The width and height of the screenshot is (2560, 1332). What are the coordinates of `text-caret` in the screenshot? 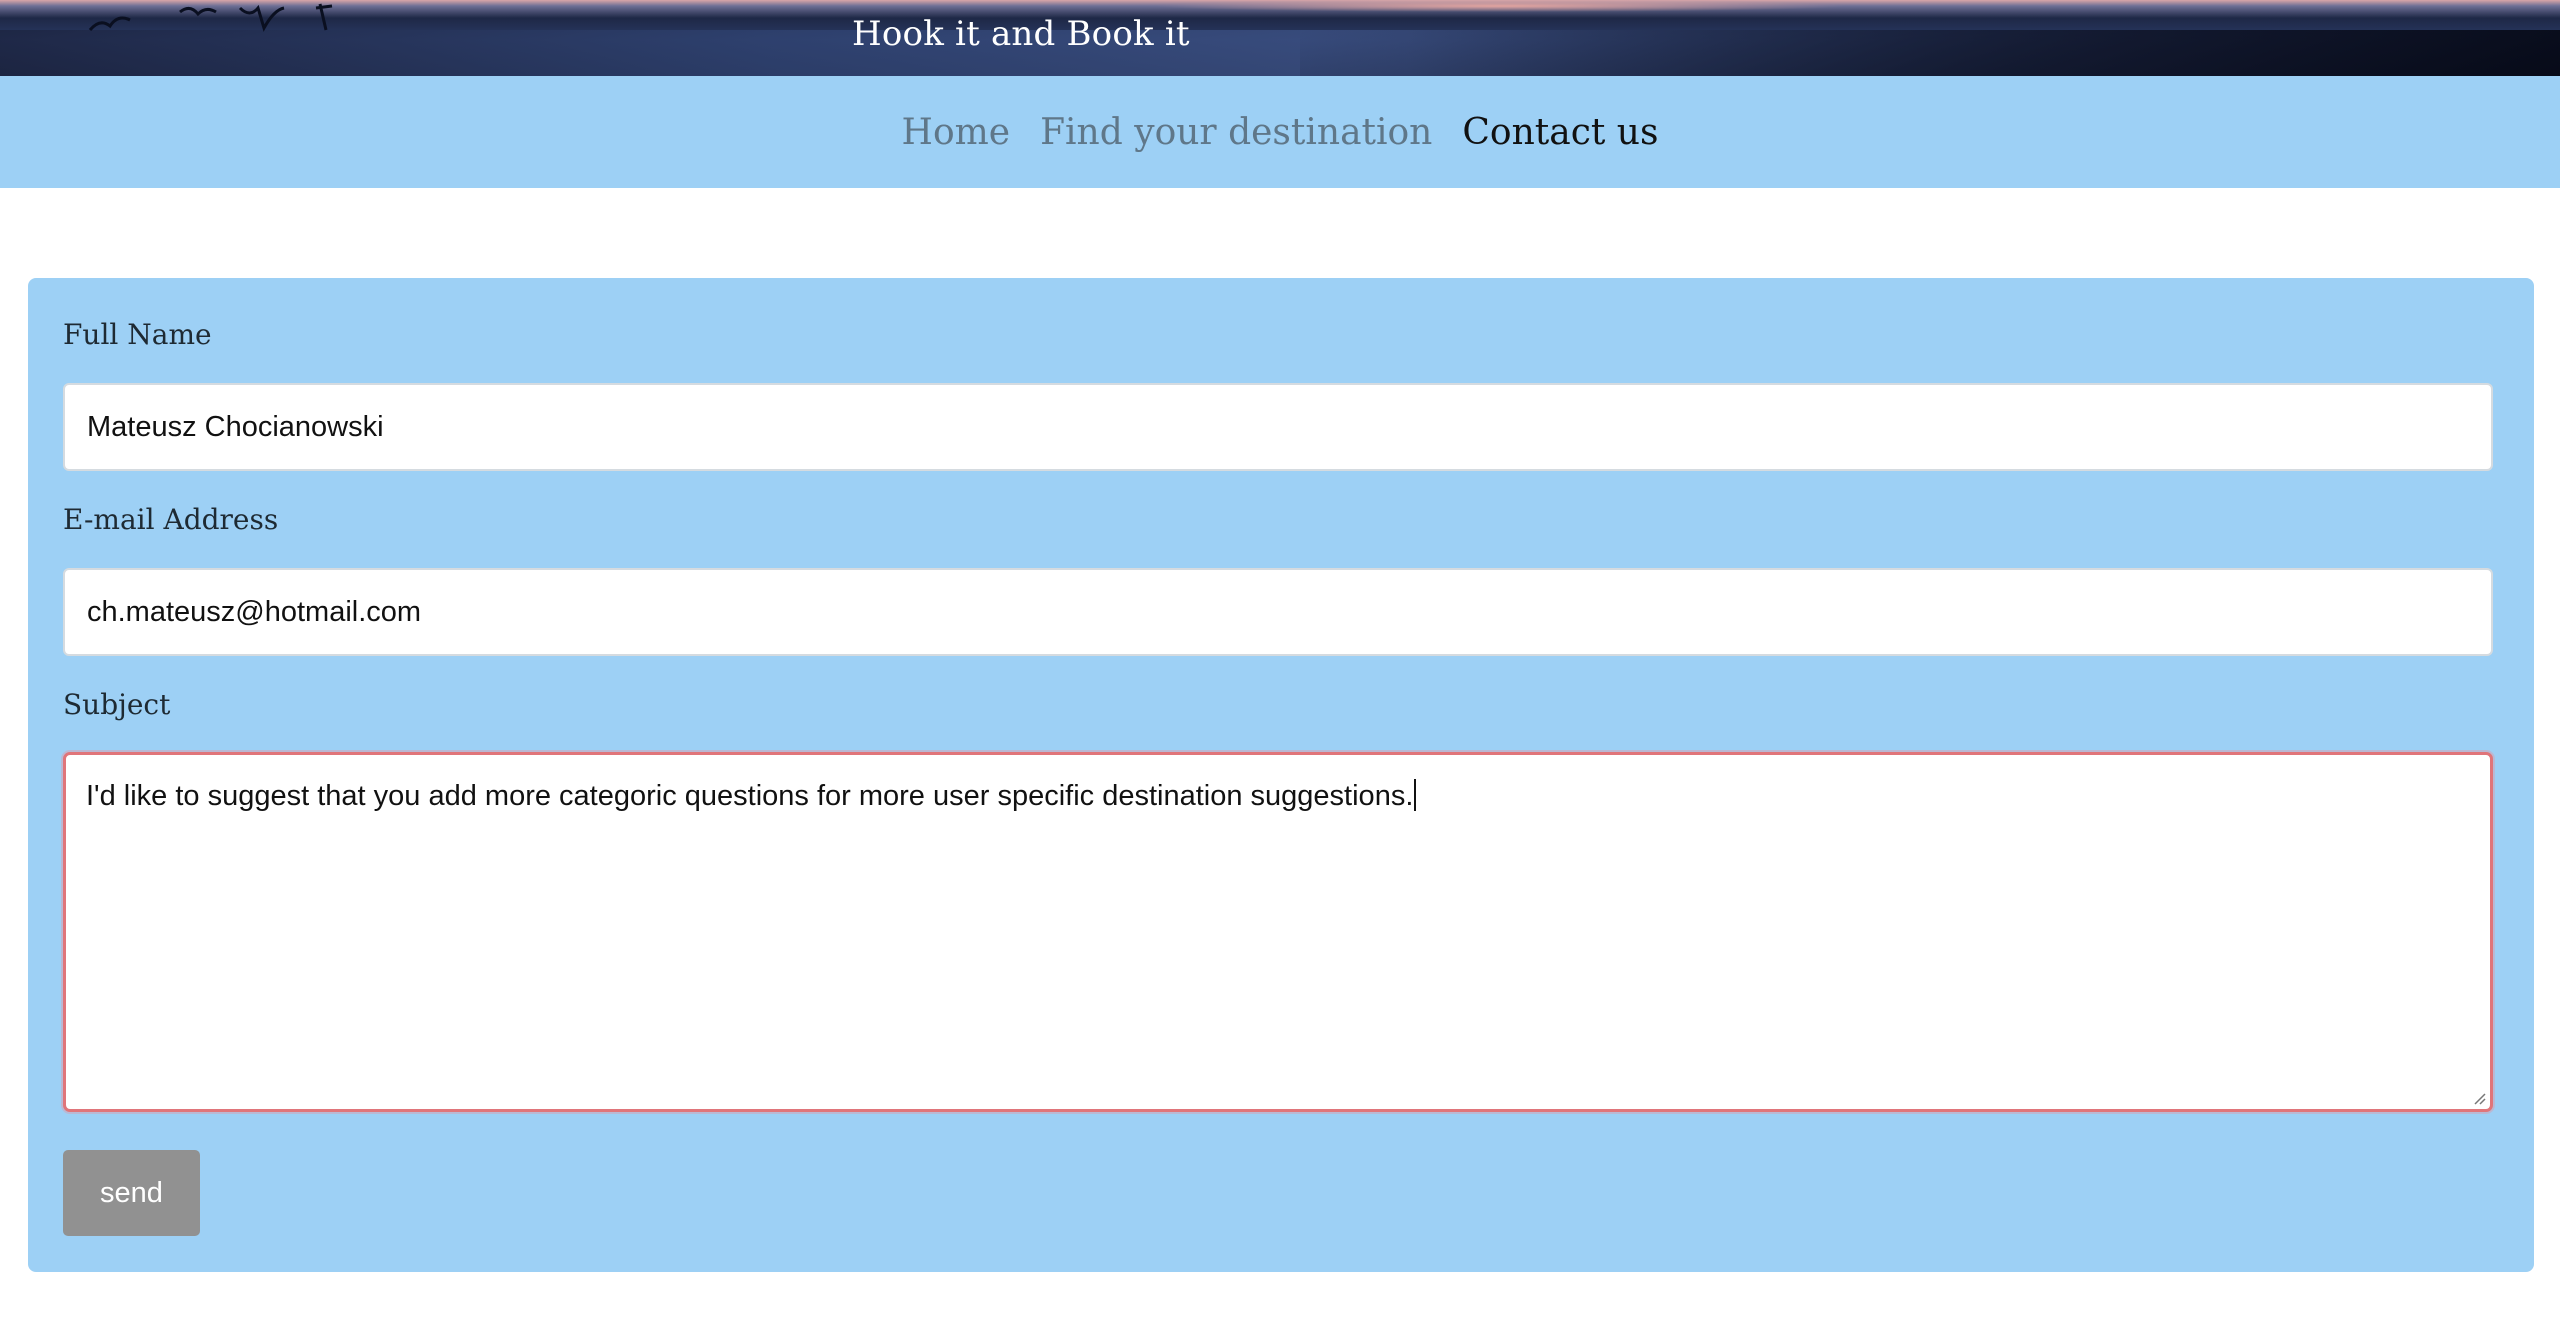 It's located at (1415, 795).